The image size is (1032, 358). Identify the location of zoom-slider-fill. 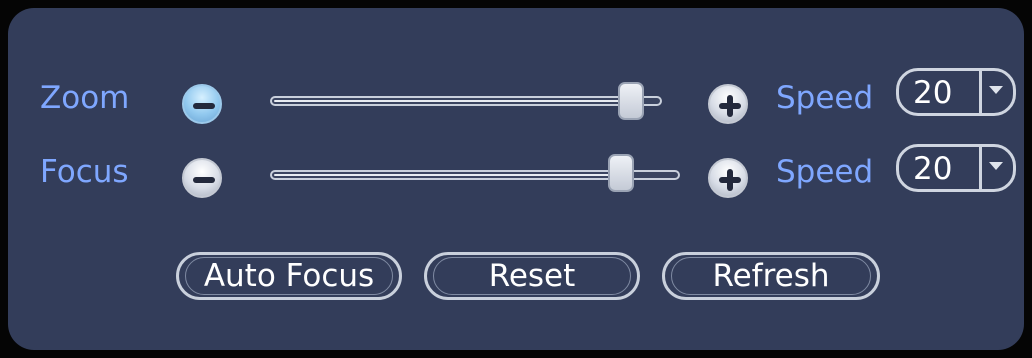
(448, 101).